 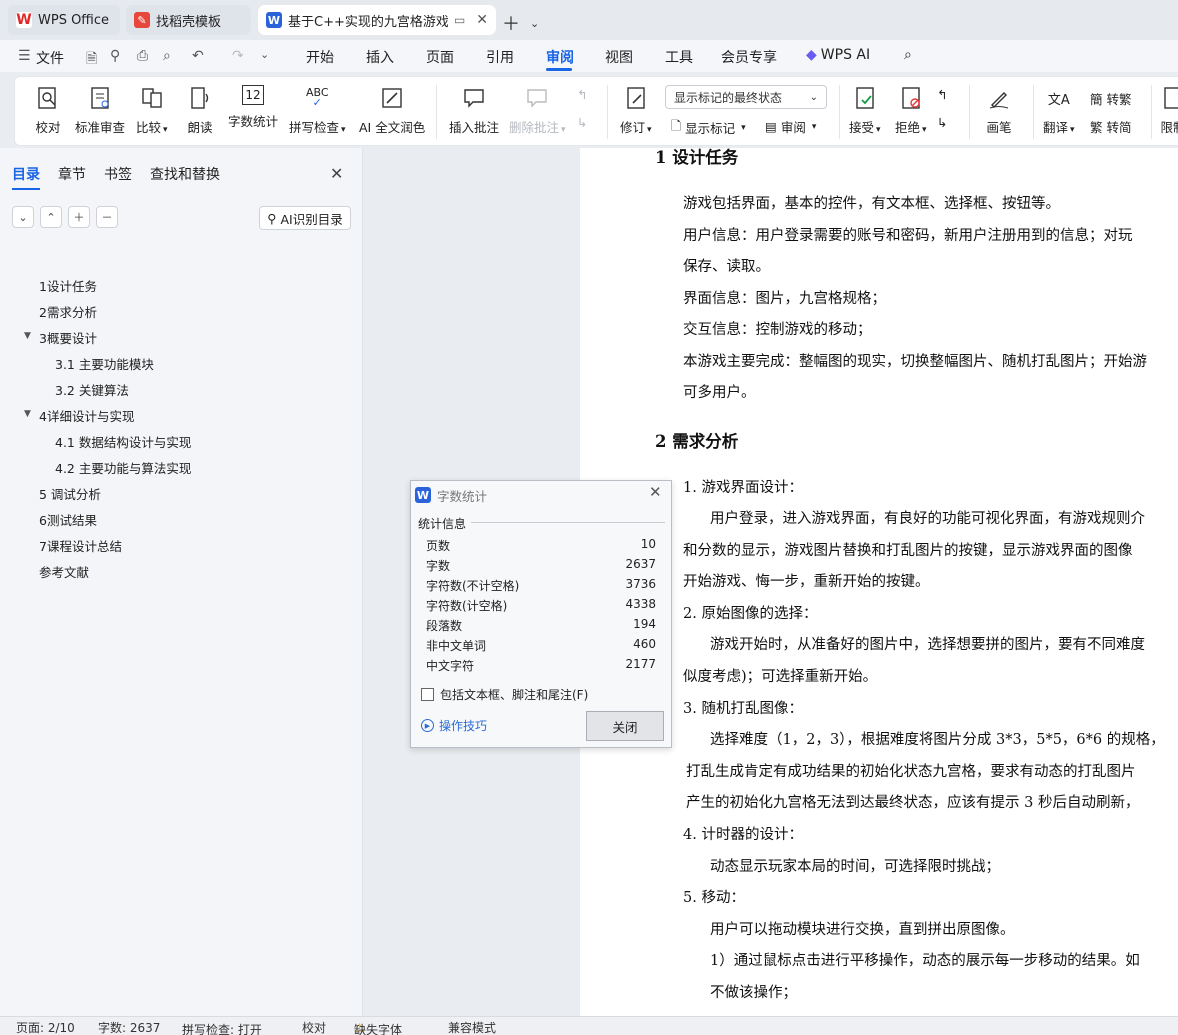 What do you see at coordinates (500, 57) in the screenshot?
I see `menu-references: 引用` at bounding box center [500, 57].